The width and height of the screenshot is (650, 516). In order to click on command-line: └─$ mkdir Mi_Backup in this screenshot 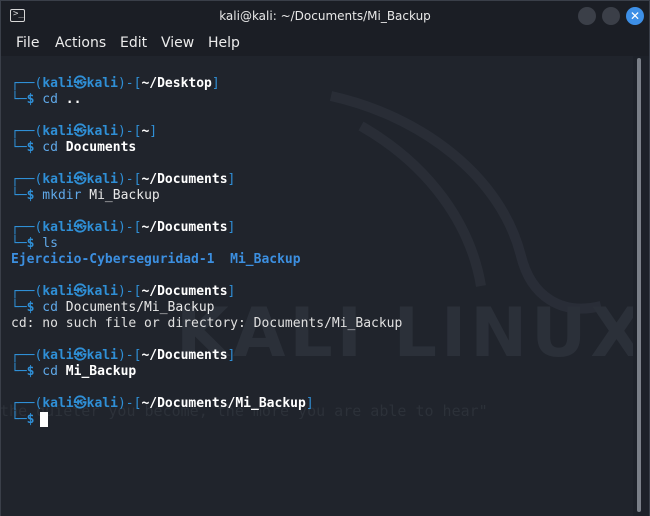, I will do `click(85, 196)`.